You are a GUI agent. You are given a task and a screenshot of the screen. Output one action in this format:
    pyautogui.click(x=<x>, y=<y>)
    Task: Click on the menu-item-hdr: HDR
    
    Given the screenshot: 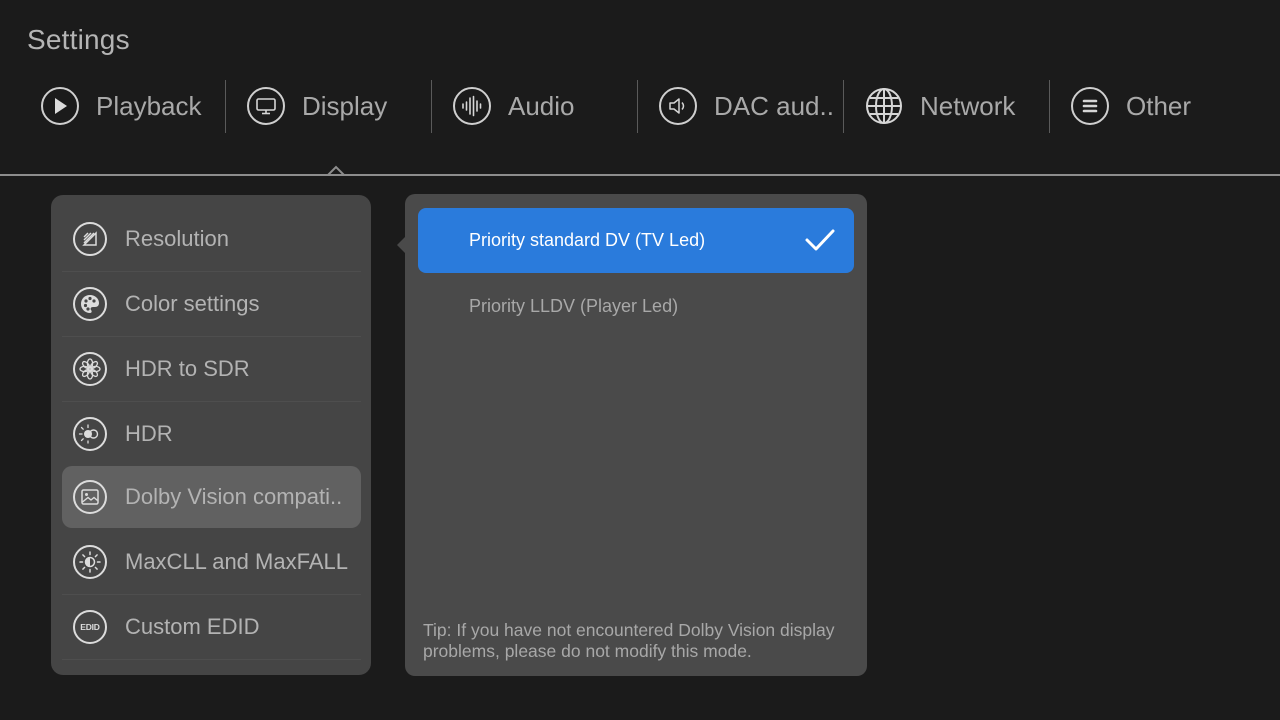 What is the action you would take?
    pyautogui.click(x=211, y=434)
    